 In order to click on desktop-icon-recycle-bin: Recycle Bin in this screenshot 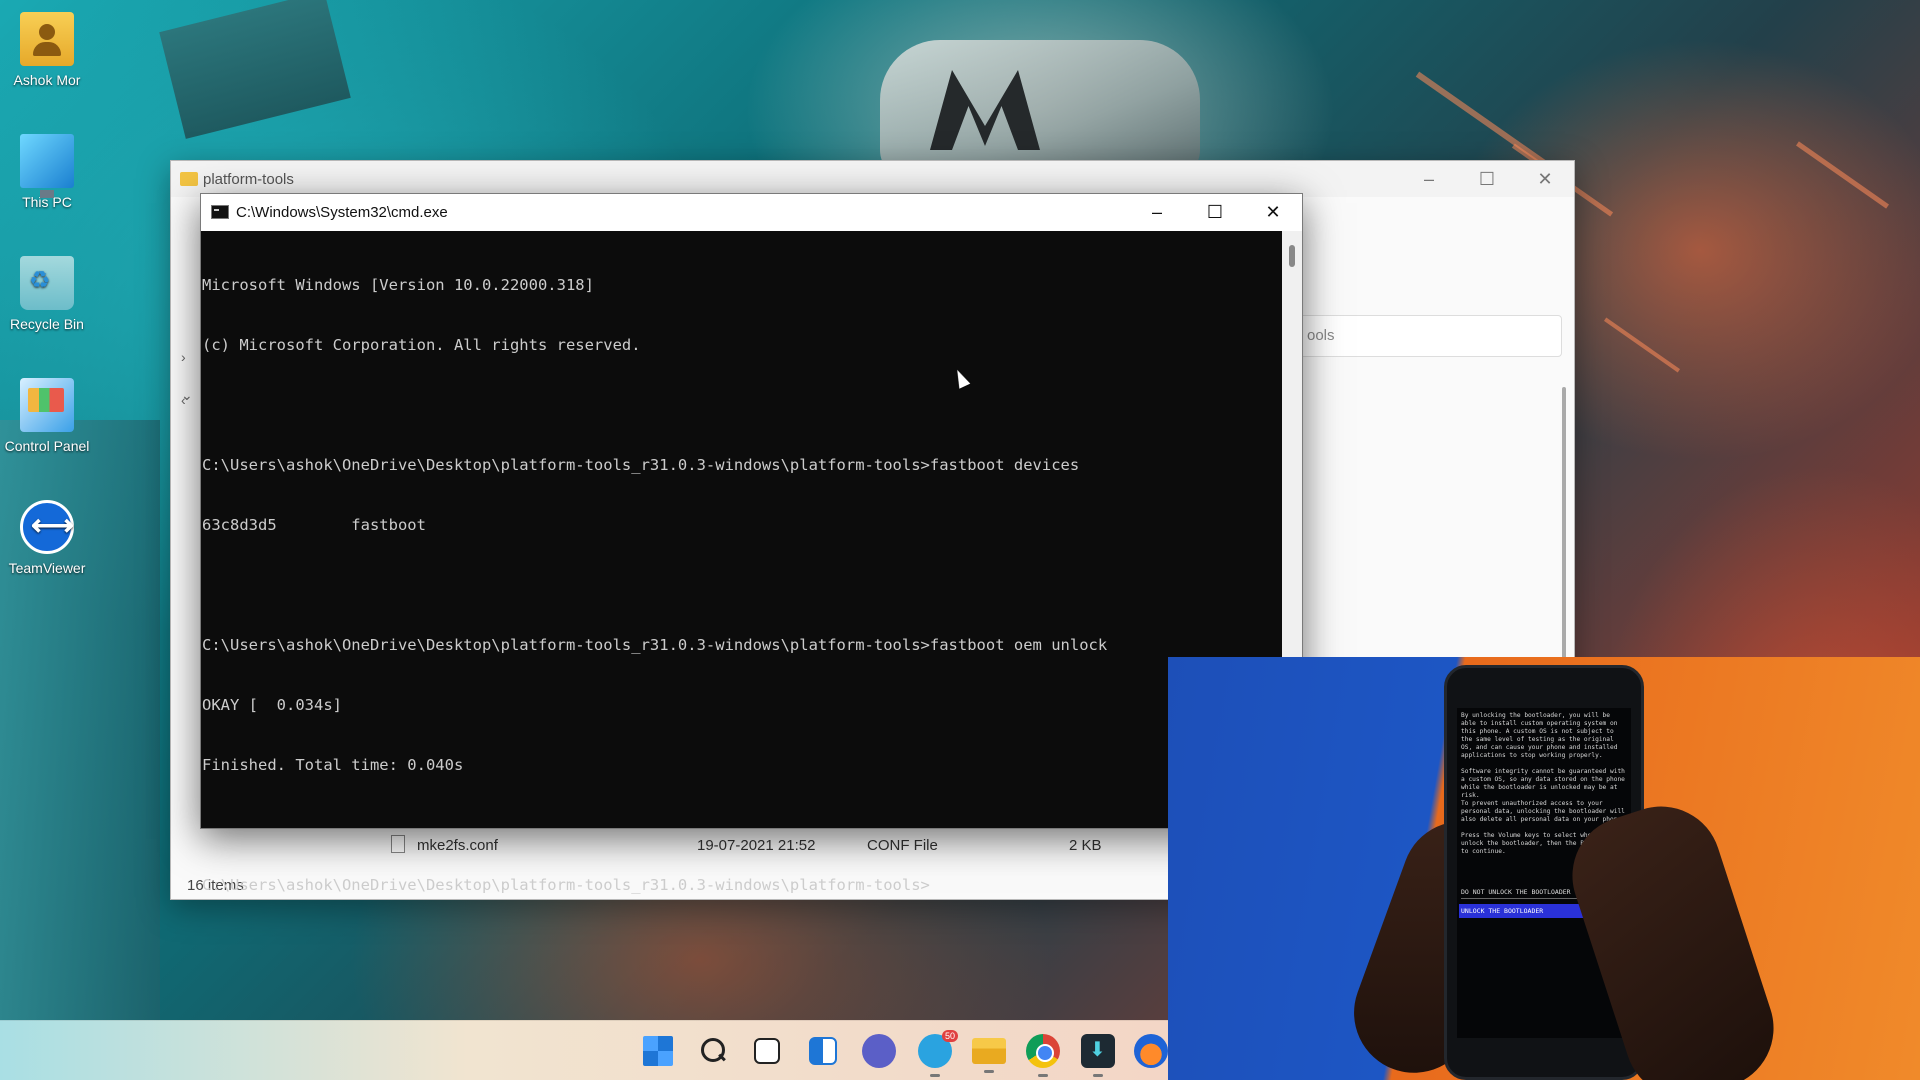, I will do `click(47, 294)`.